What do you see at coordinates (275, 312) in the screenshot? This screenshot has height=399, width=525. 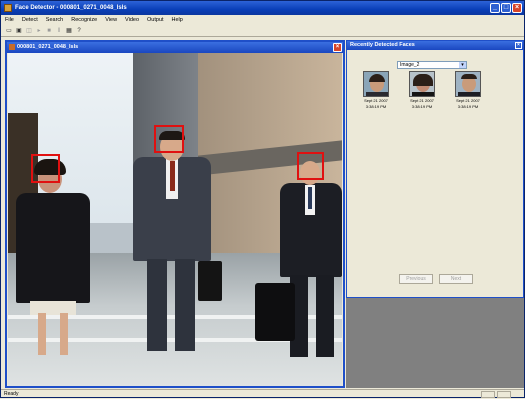 I see `photo-suitcase` at bounding box center [275, 312].